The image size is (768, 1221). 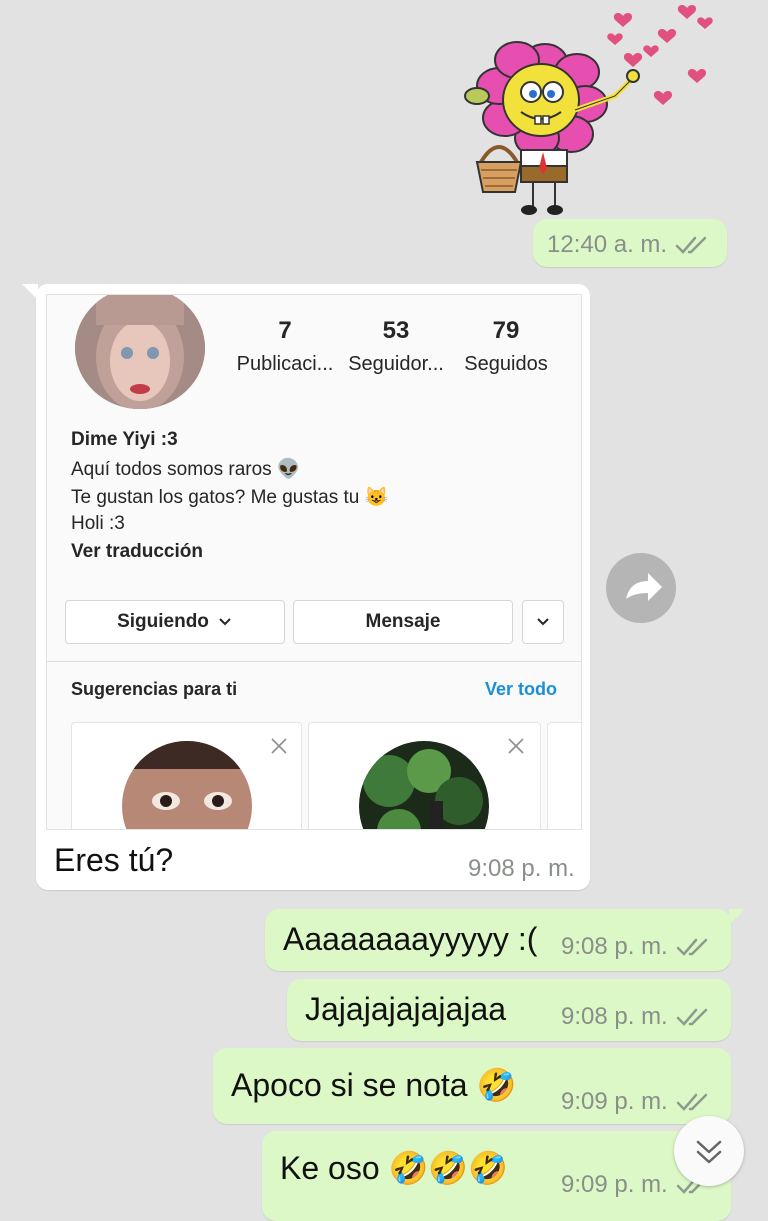 What do you see at coordinates (137, 552) in the screenshot?
I see `see-translation-link: Ver traducción` at bounding box center [137, 552].